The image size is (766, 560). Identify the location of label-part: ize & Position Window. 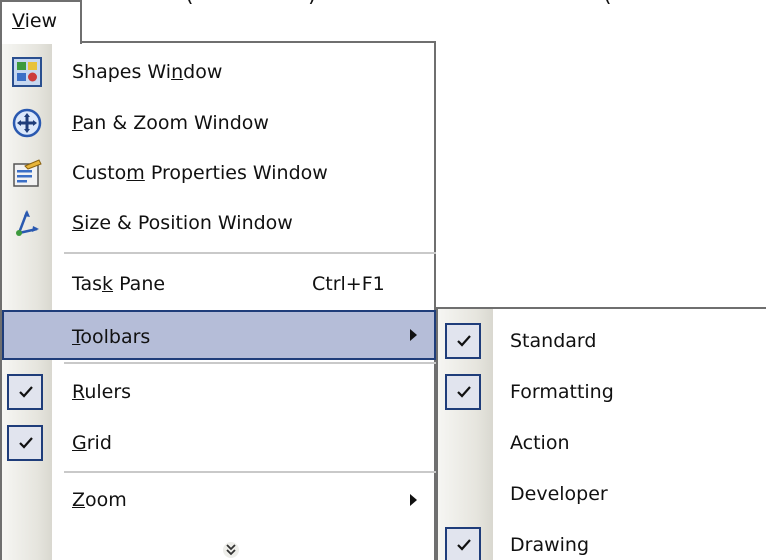
(188, 223).